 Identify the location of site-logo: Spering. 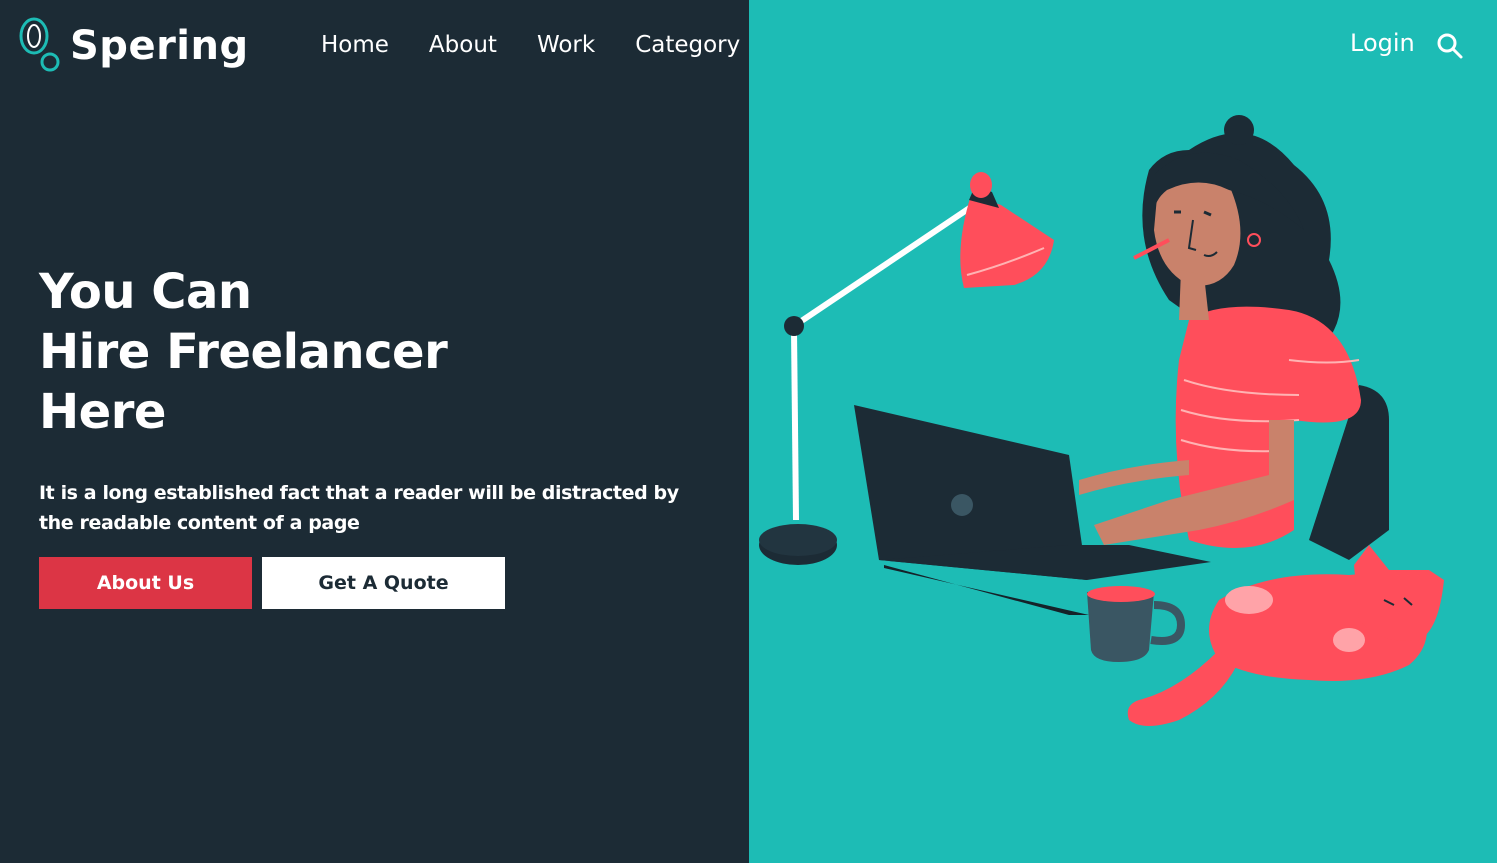
(133, 46).